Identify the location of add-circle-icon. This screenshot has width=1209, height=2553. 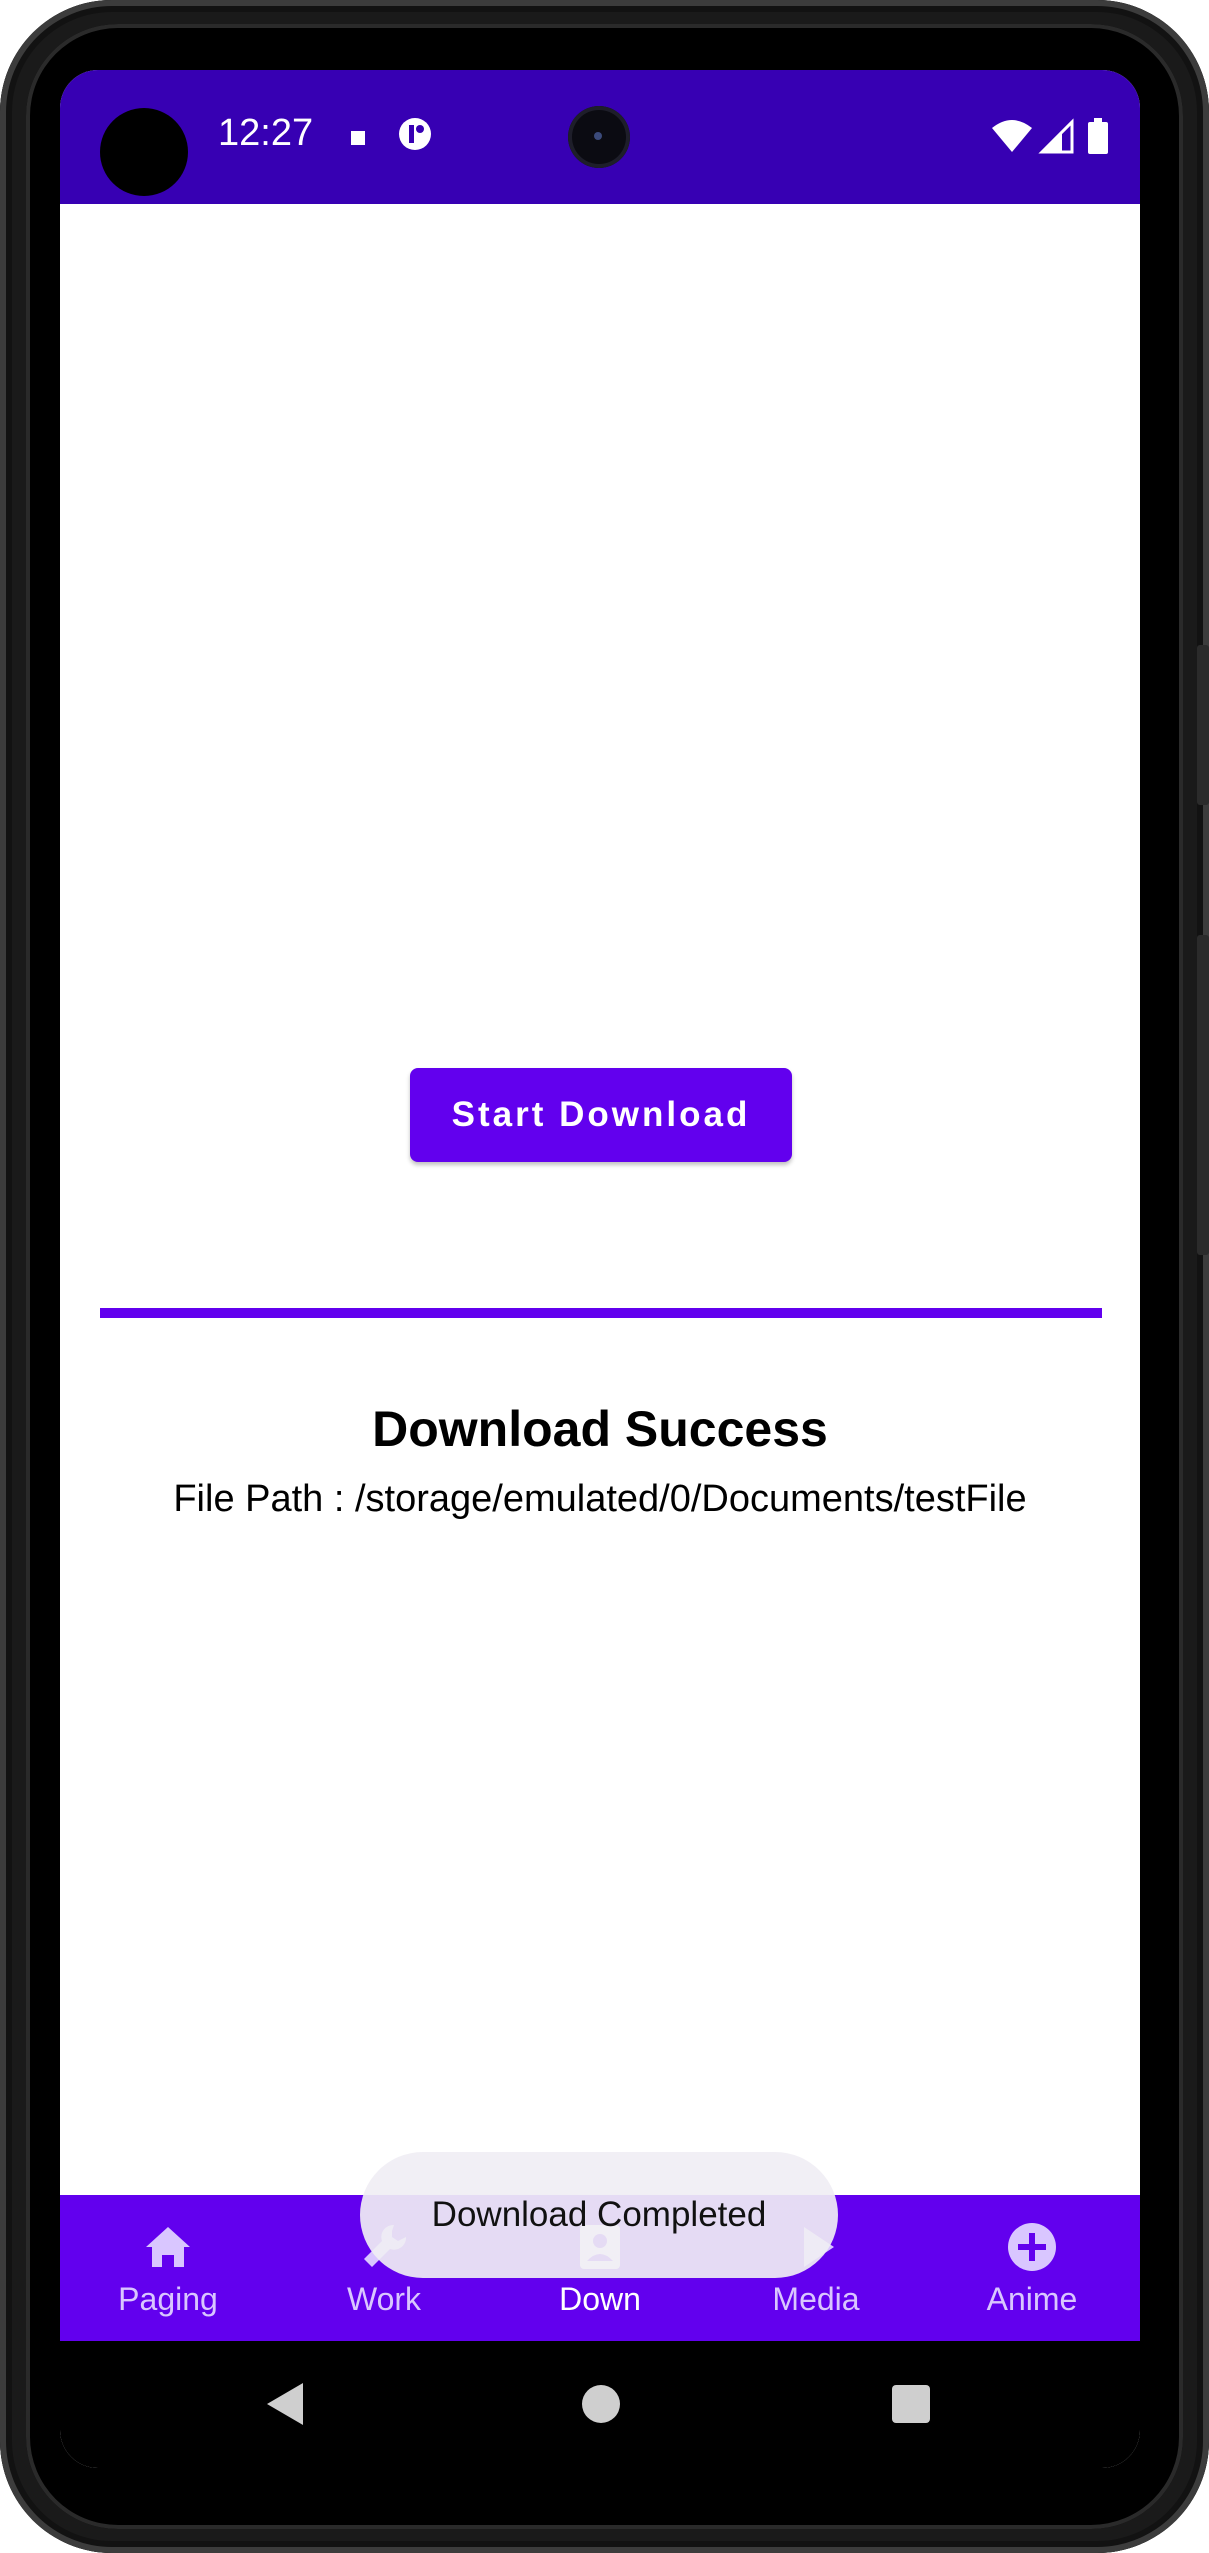
(1032, 2247).